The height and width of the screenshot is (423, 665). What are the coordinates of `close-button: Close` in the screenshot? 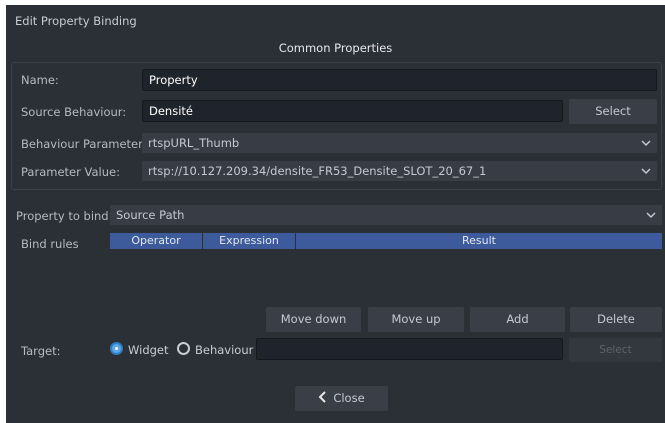 It's located at (341, 398).